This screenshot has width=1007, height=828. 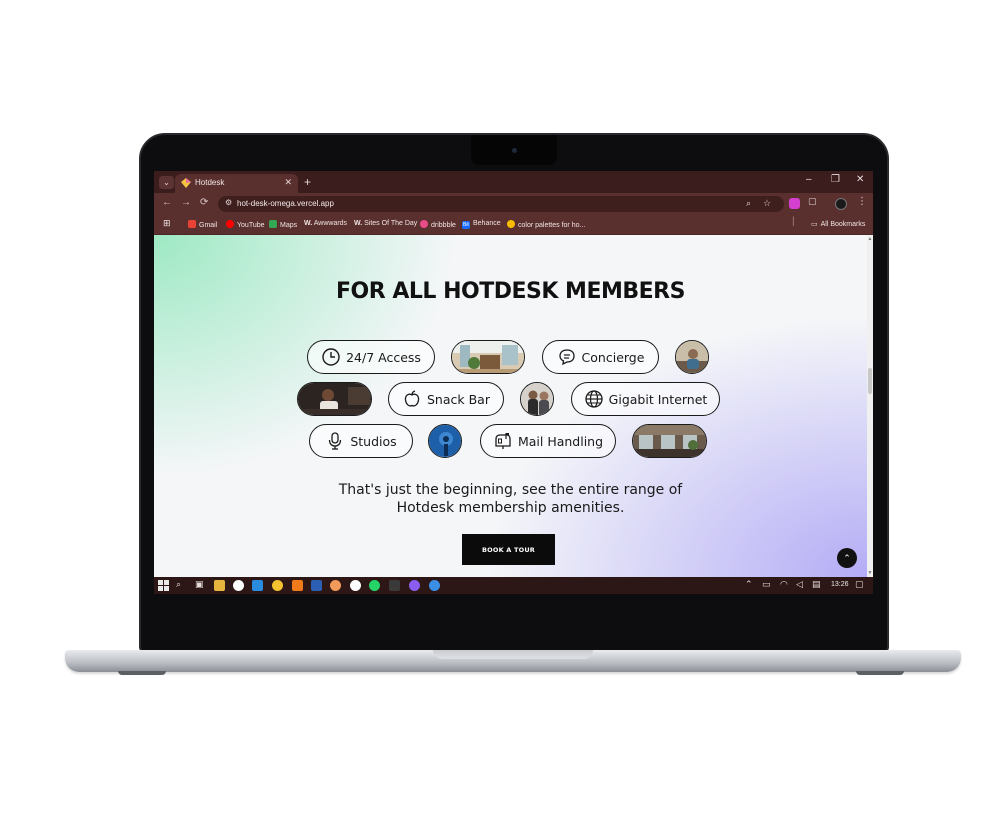 What do you see at coordinates (358, 223) in the screenshot?
I see `sotd-icon: W.` at bounding box center [358, 223].